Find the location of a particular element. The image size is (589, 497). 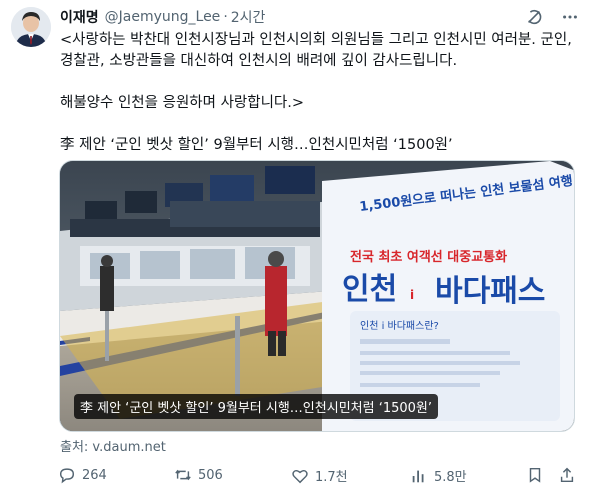

poster-sub-line: 전국 최초 여객선 대중교통화 is located at coordinates (428, 257).